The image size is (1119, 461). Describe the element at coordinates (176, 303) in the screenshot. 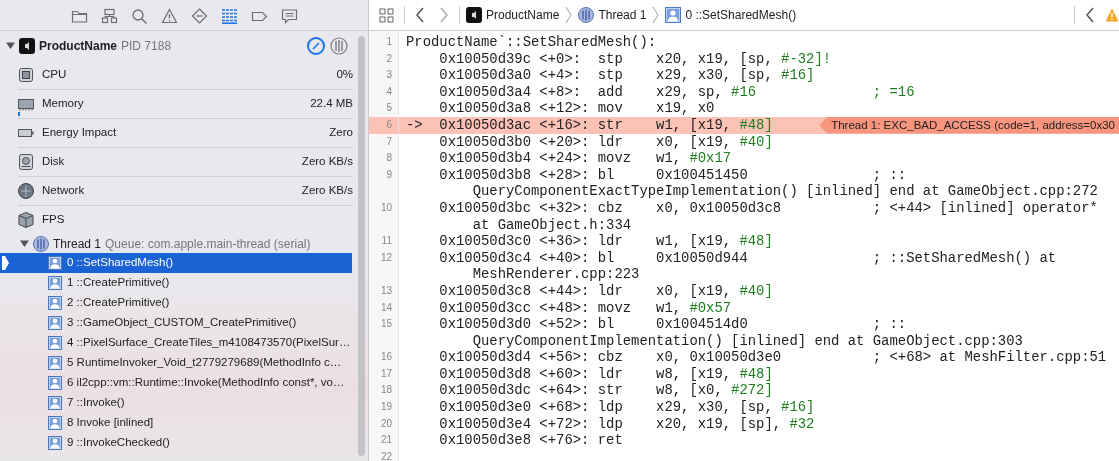

I see `stack-frame-row: 2 ::CreatePrimitive()` at that location.